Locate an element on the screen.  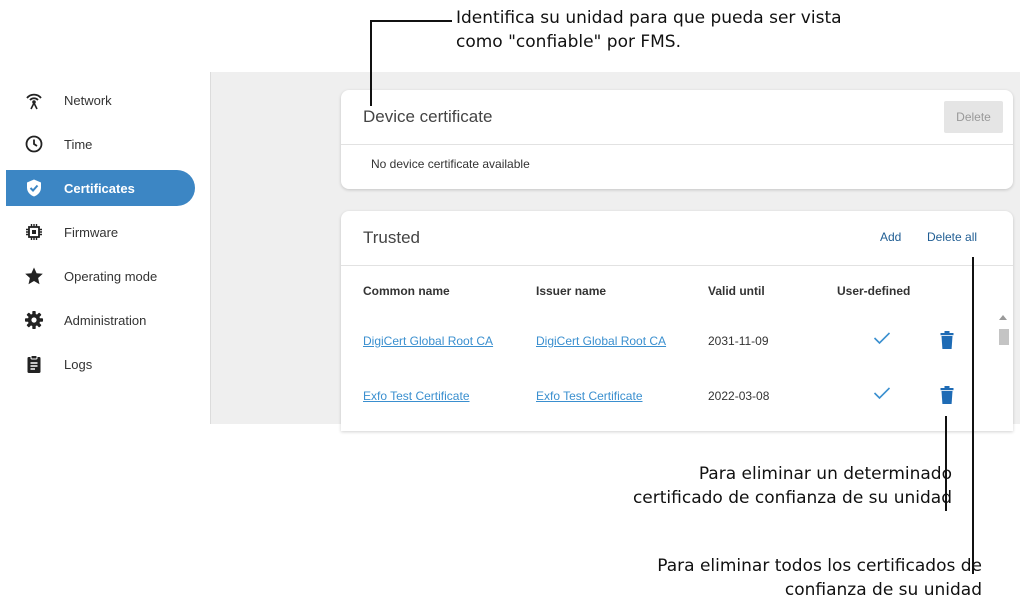
issuer-name-link: Exfo Test Certificate is located at coordinates (589, 396).